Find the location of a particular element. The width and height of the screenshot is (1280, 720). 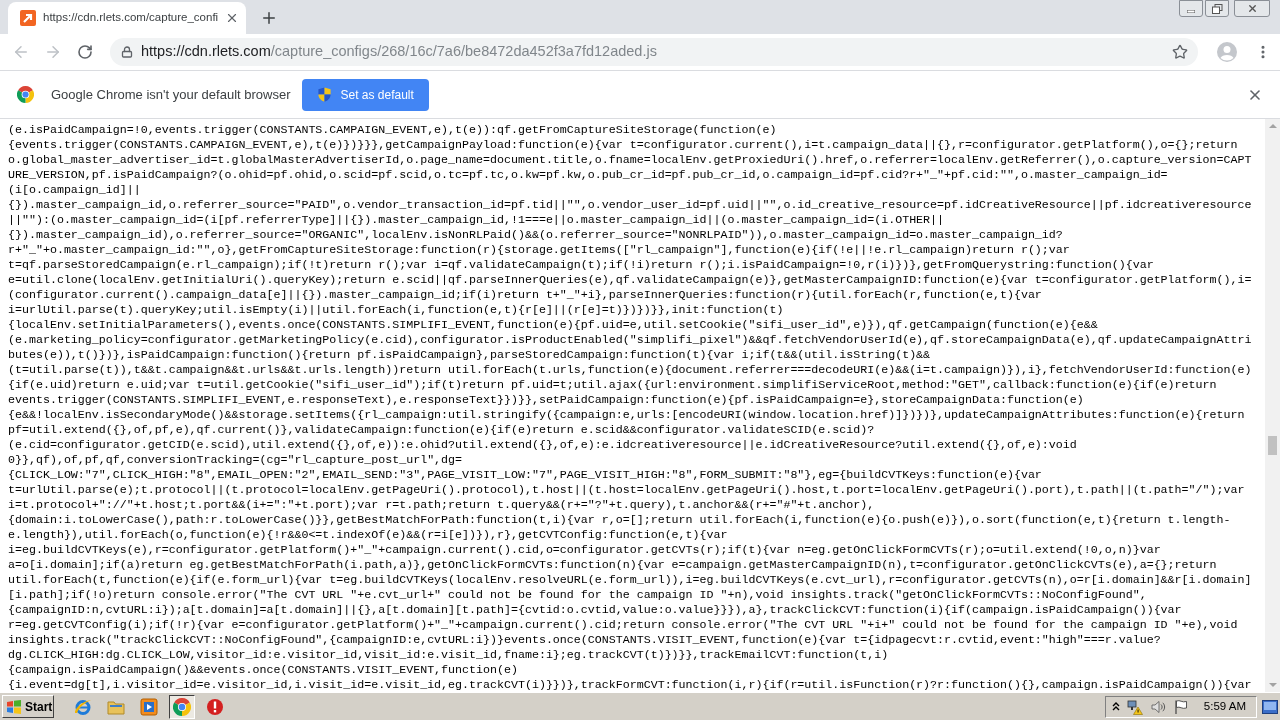

scrollbar-thumb is located at coordinates (1272, 445).